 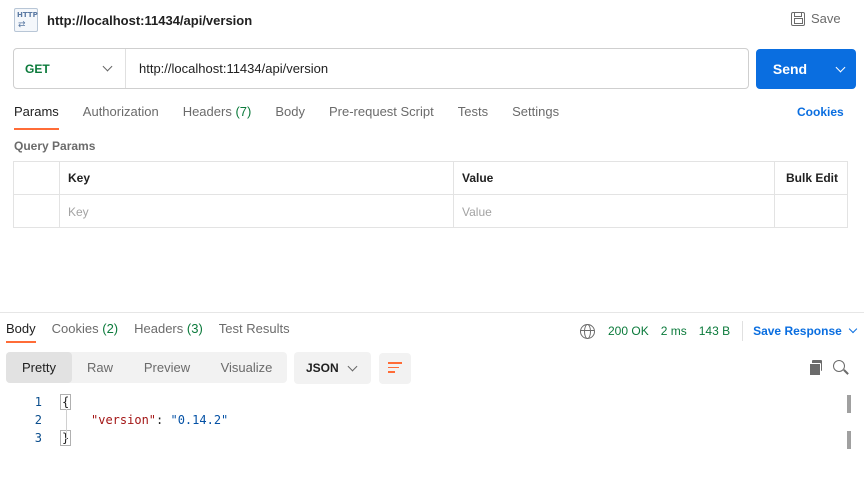 I want to click on view-mode-visualize: Visualize, so click(x=246, y=367).